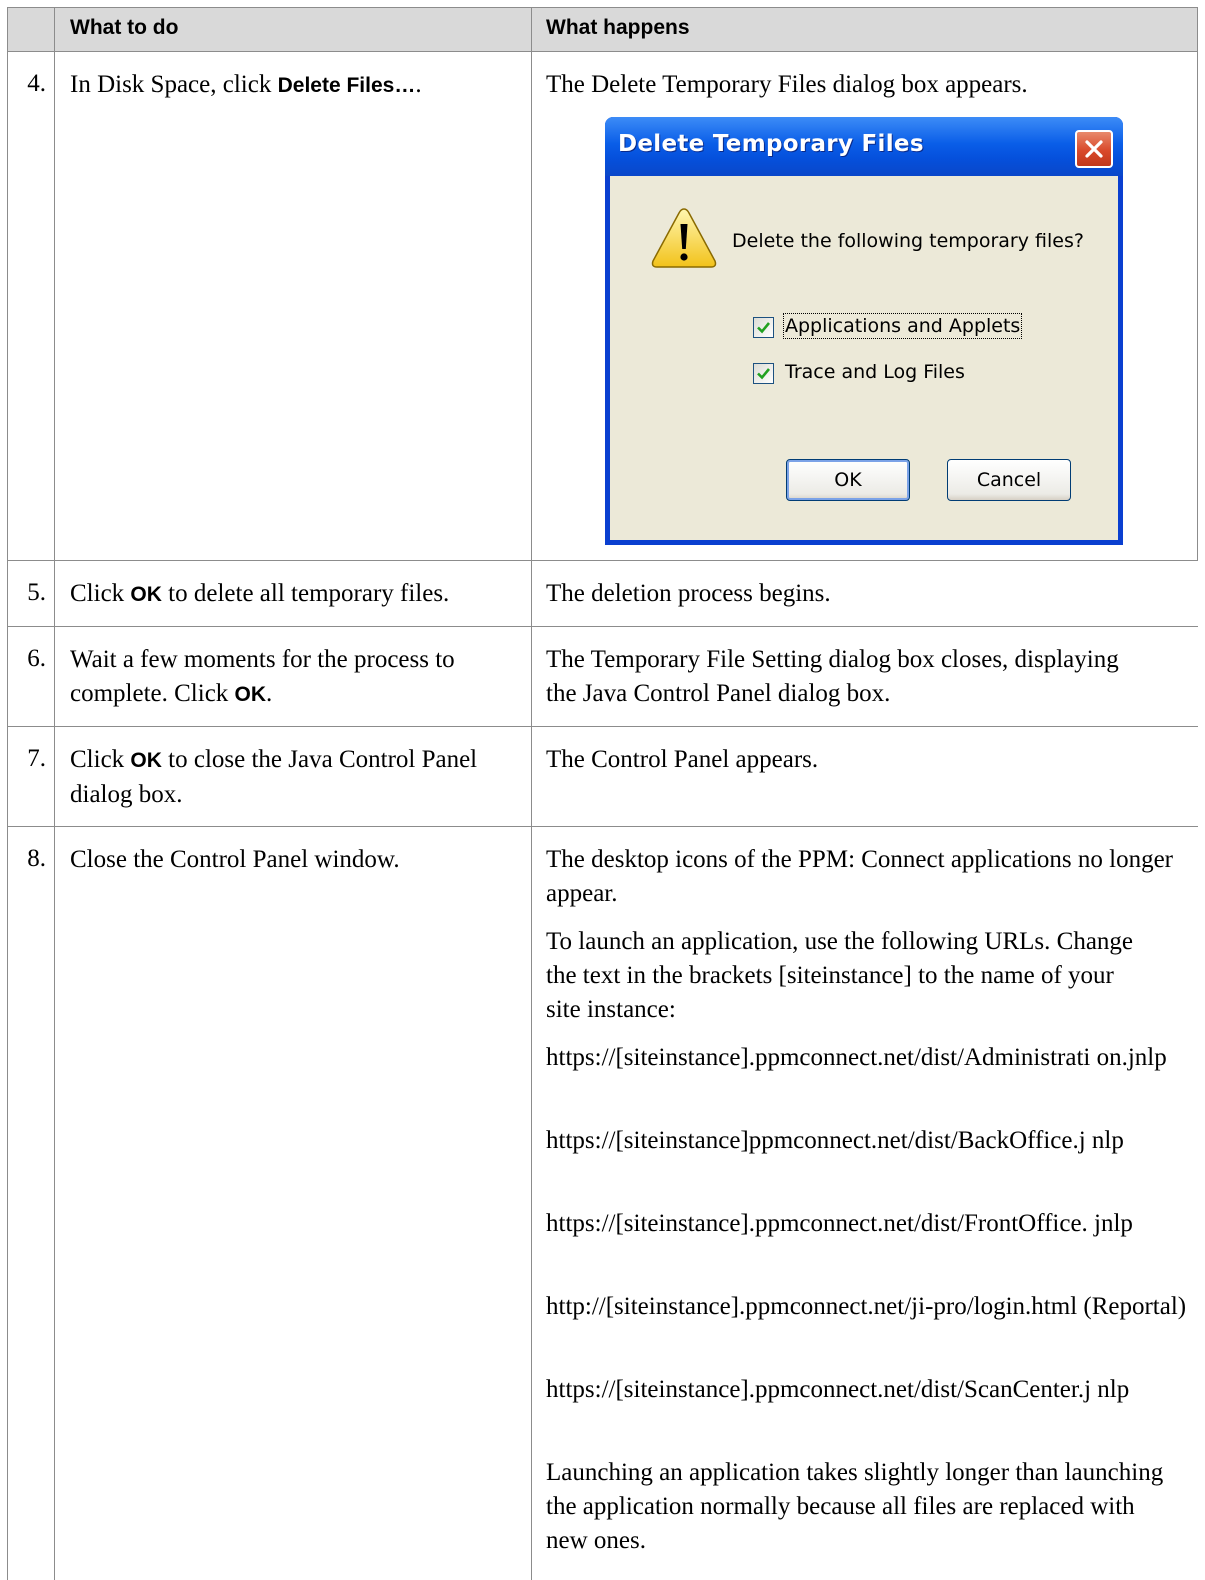 The height and width of the screenshot is (1580, 1205). What do you see at coordinates (684, 240) in the screenshot?
I see `warning-icon` at bounding box center [684, 240].